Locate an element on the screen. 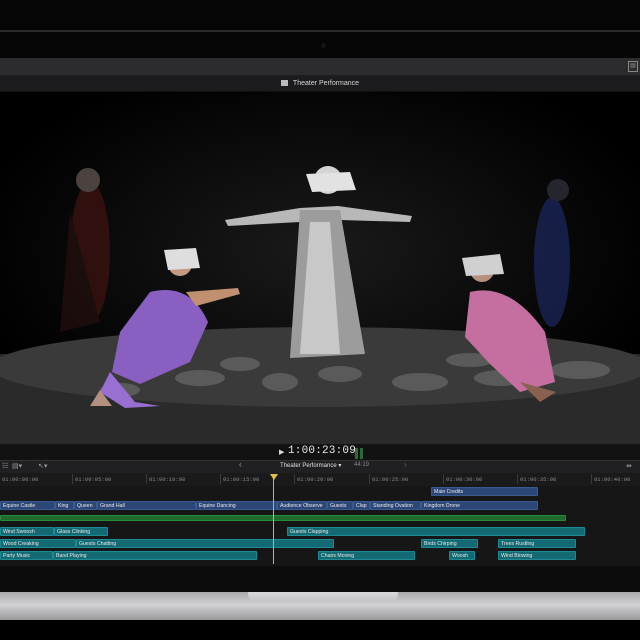 This screenshot has height=640, width=640. screen-edge is located at coordinates (320, 31).